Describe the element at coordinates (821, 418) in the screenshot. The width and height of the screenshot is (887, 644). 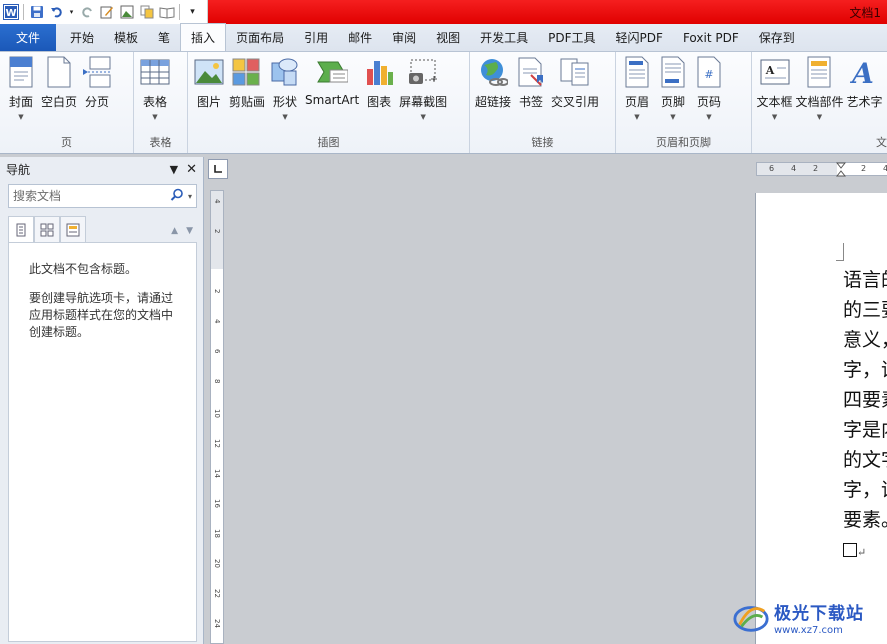
I see `document-page: 语言的的三要意义，字，语四要素字是内的文字字，语要素。↵` at that location.